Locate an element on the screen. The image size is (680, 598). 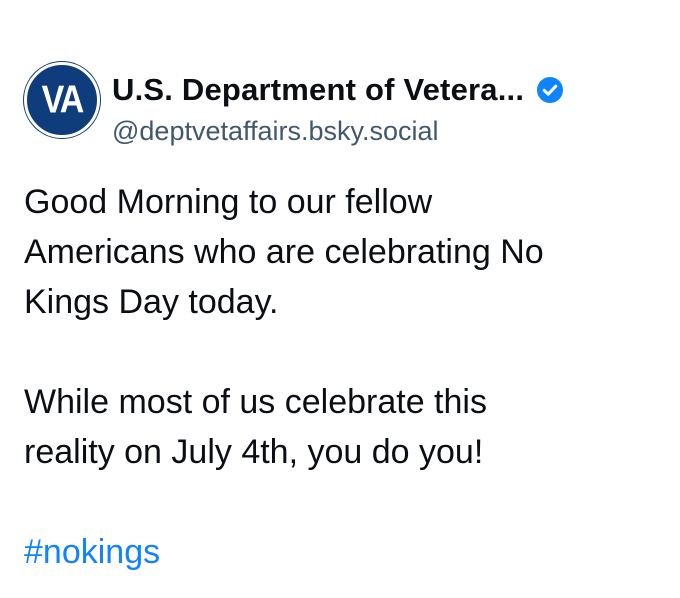
body-line: reality on July 4th, you do you! is located at coordinates (254, 452).